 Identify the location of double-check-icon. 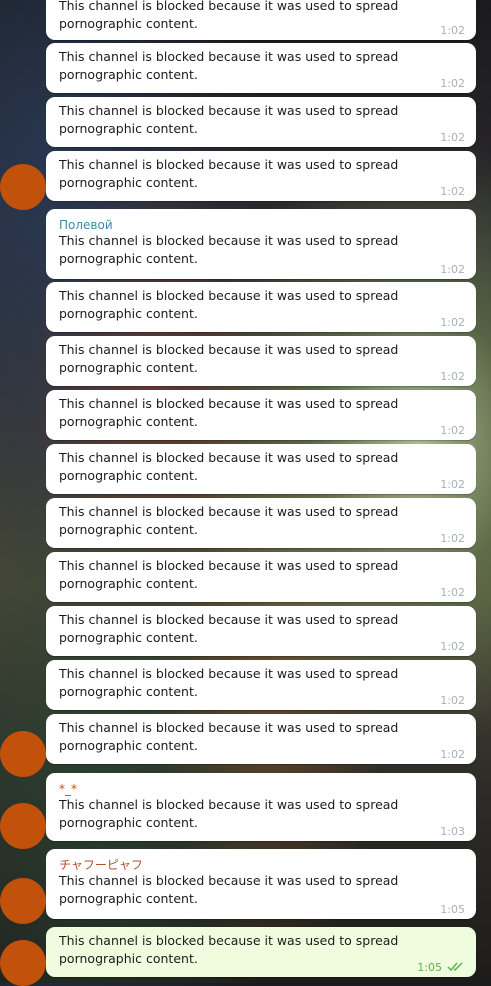
(455, 967).